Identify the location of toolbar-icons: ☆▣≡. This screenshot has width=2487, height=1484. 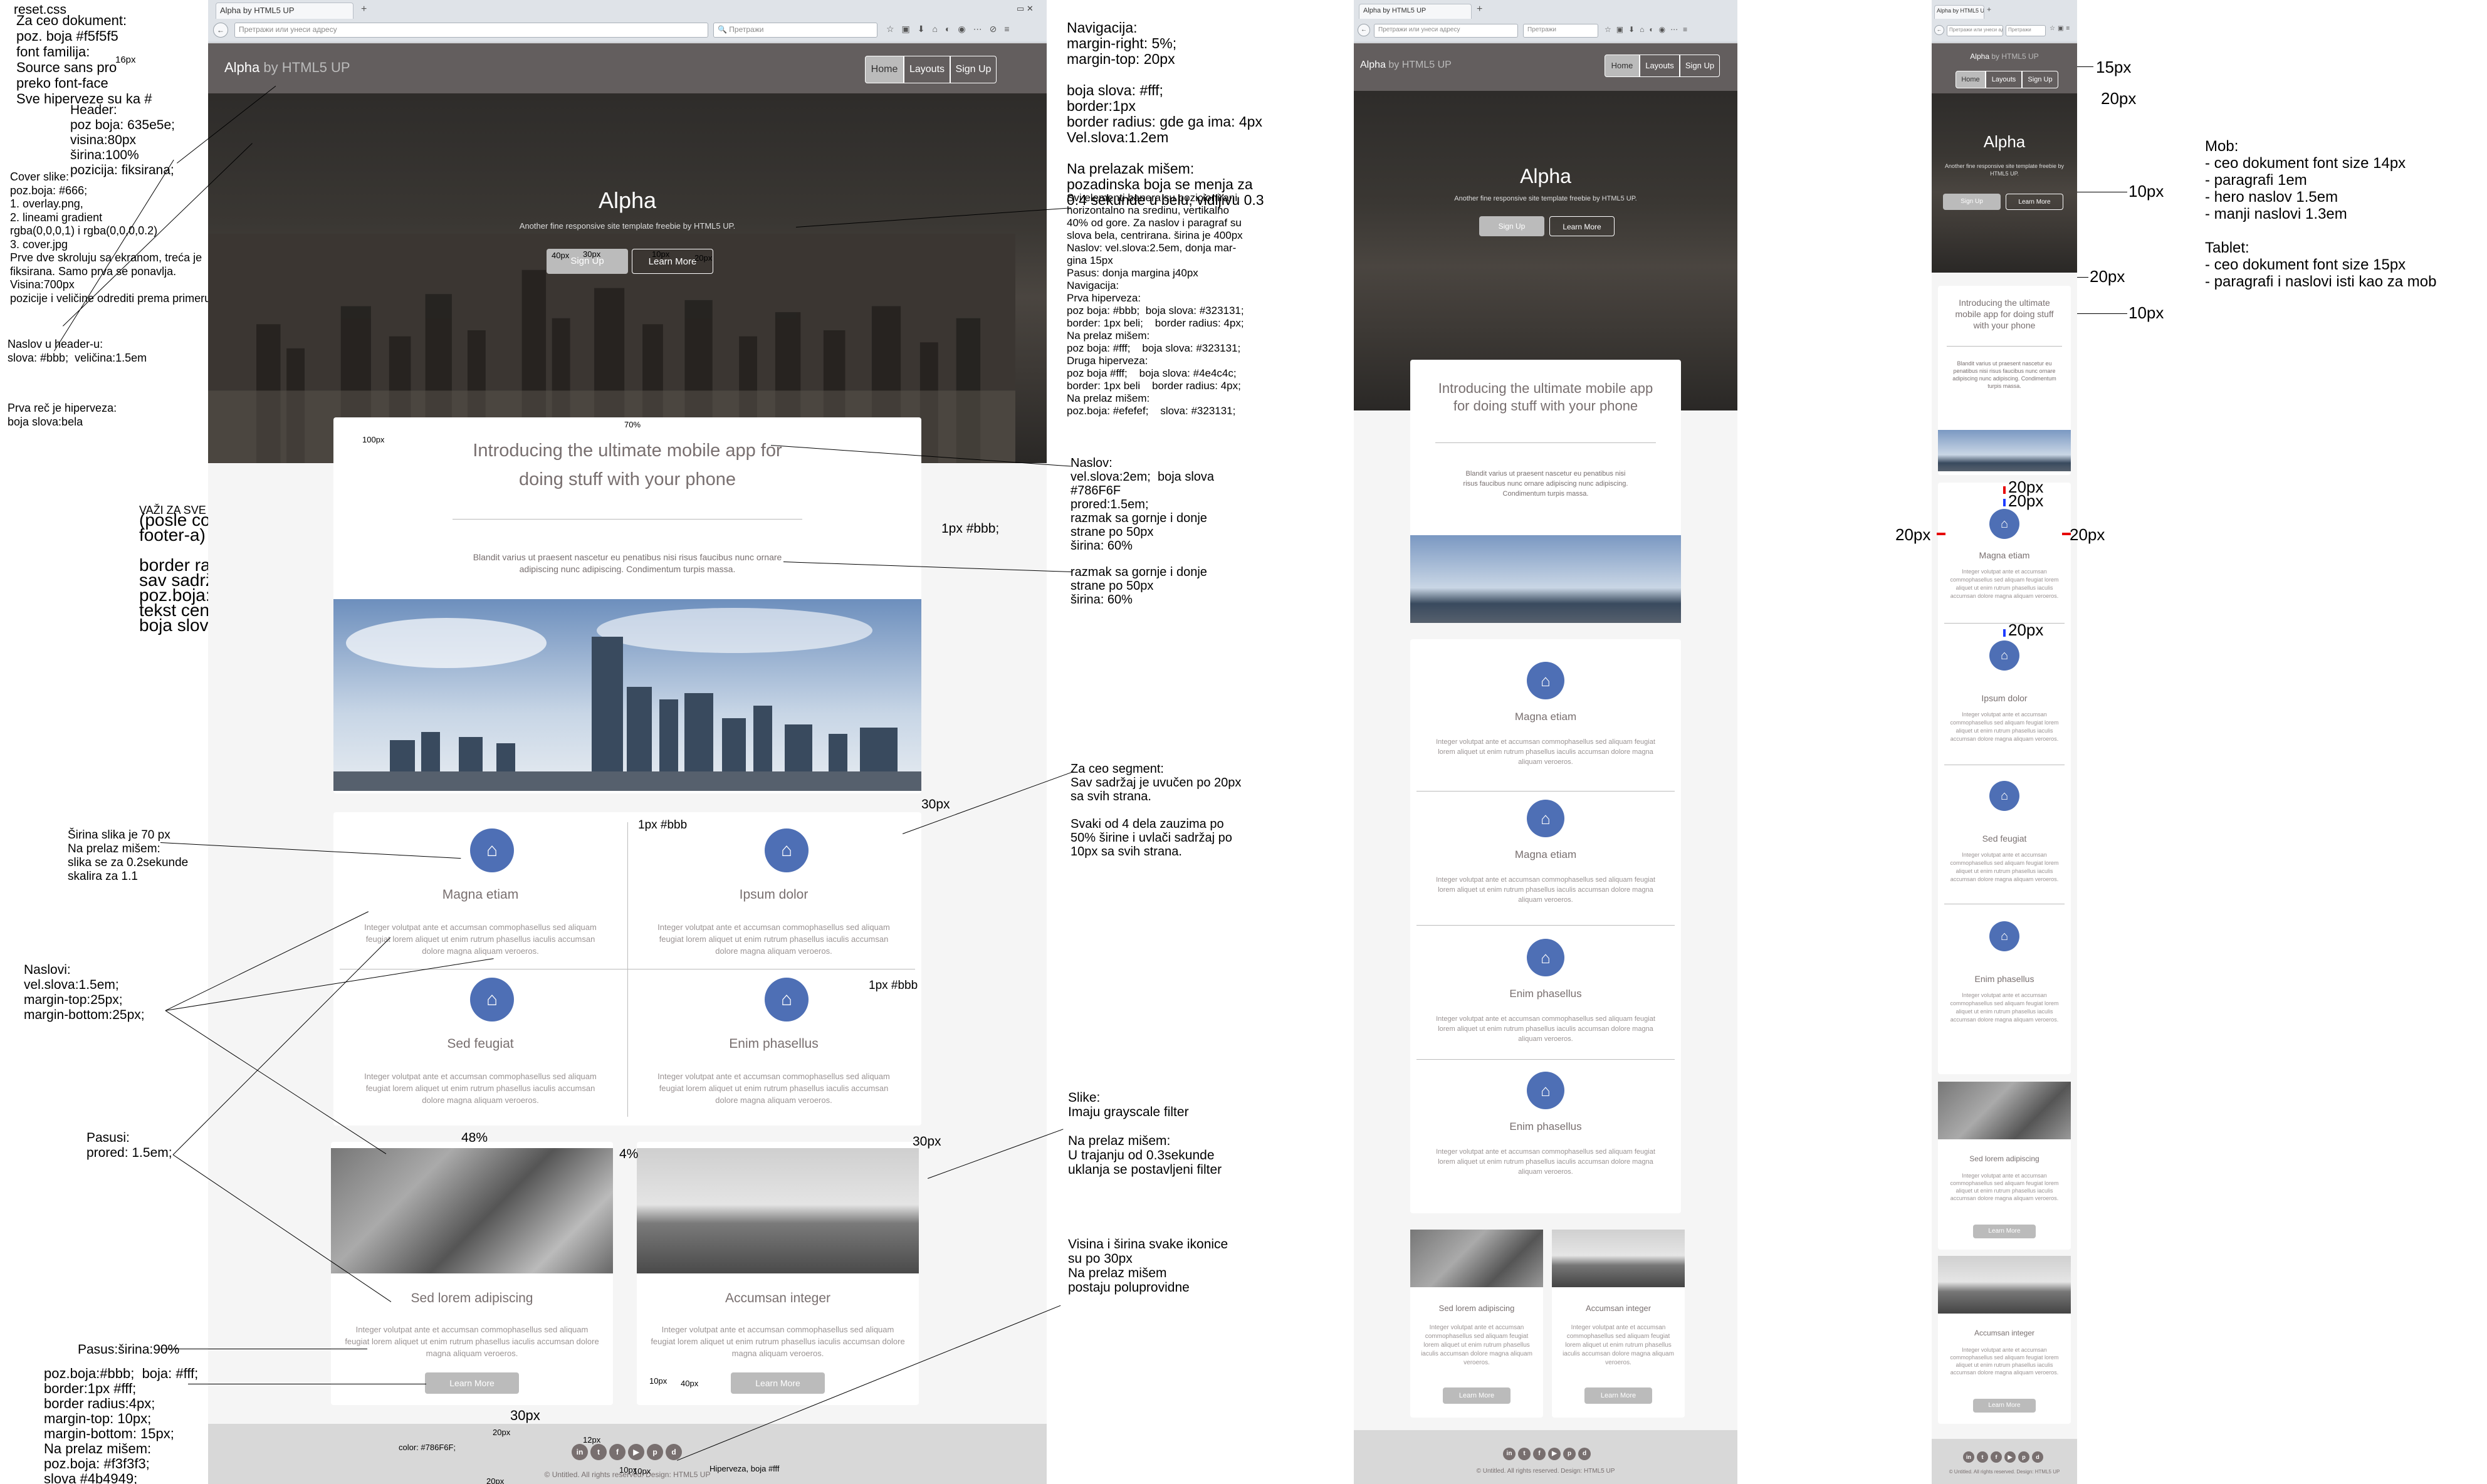
(2061, 28).